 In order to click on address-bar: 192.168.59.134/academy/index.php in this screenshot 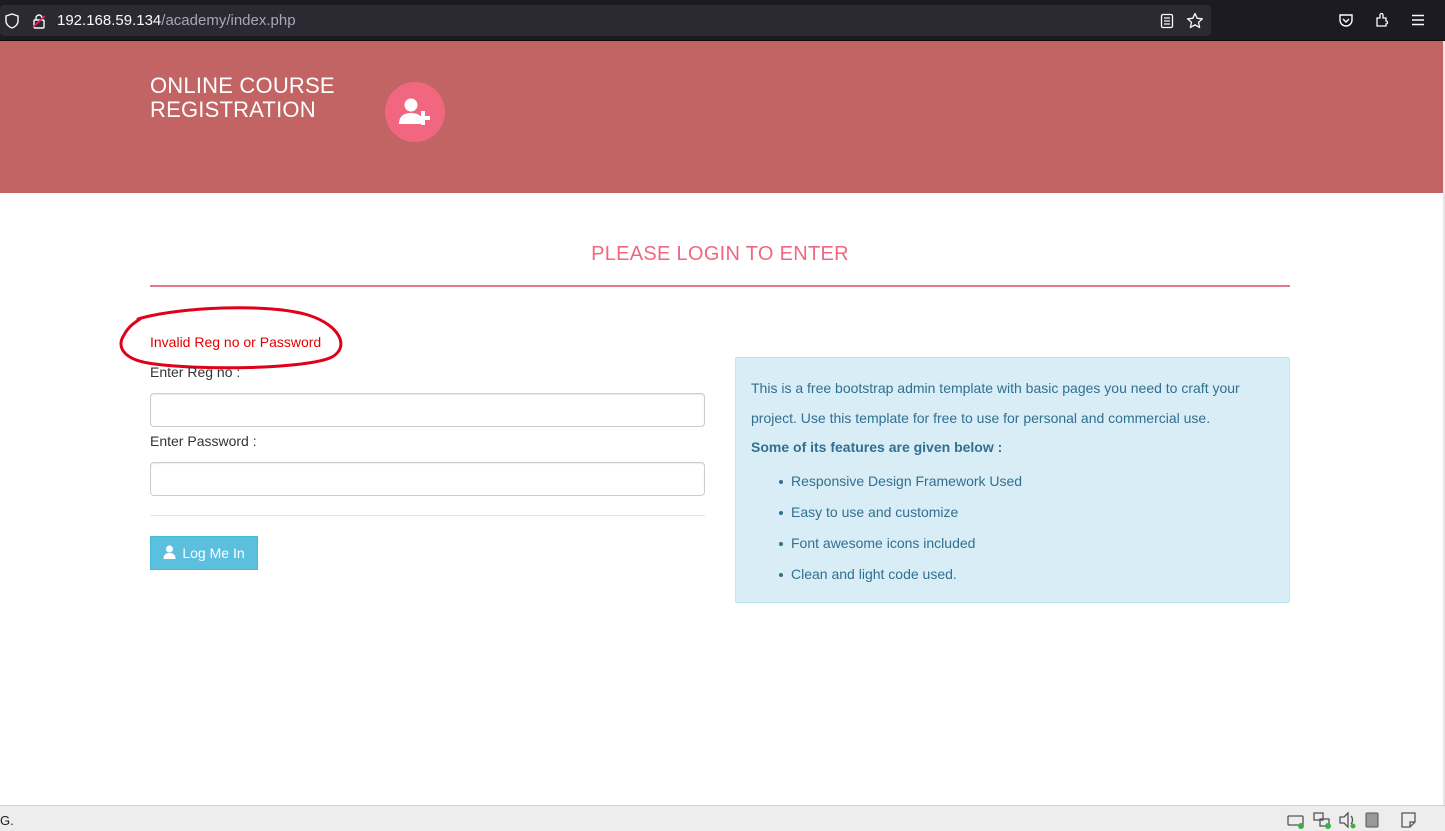, I will do `click(605, 20)`.